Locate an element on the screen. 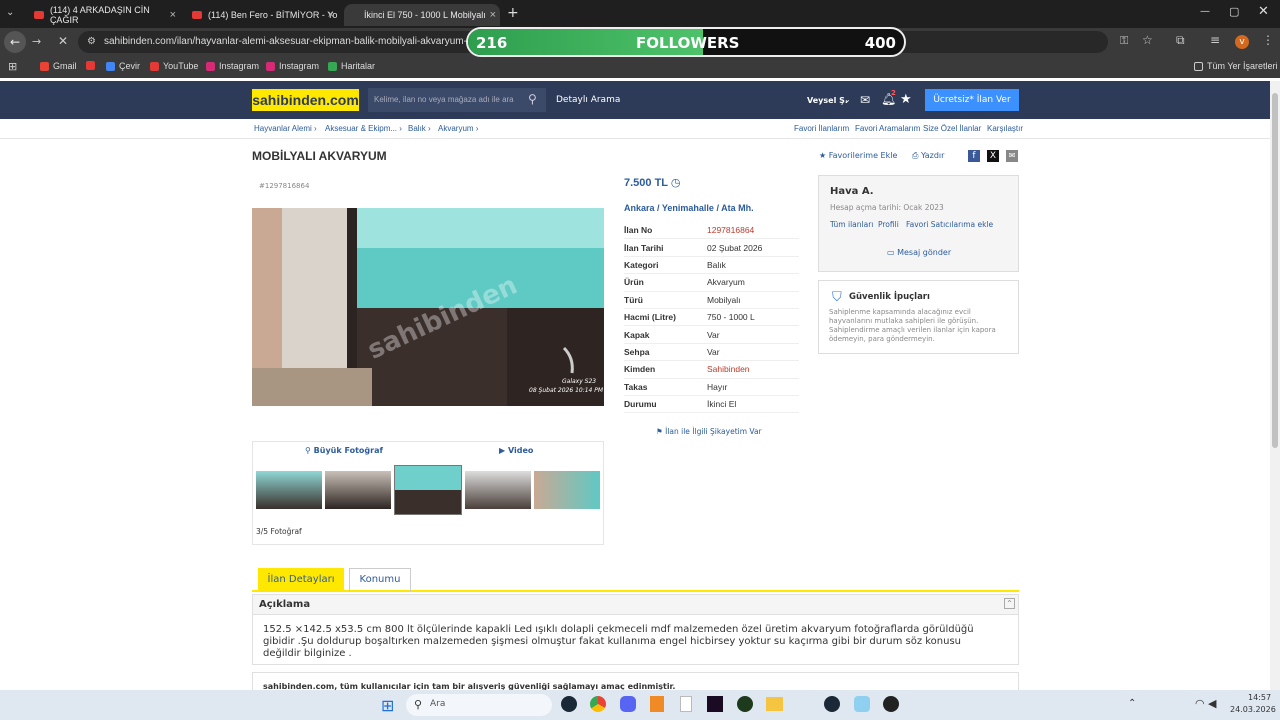 Image resolution: width=1280 pixels, height=720 pixels. chevron-down-icon: ⌄ is located at coordinates (847, 99).